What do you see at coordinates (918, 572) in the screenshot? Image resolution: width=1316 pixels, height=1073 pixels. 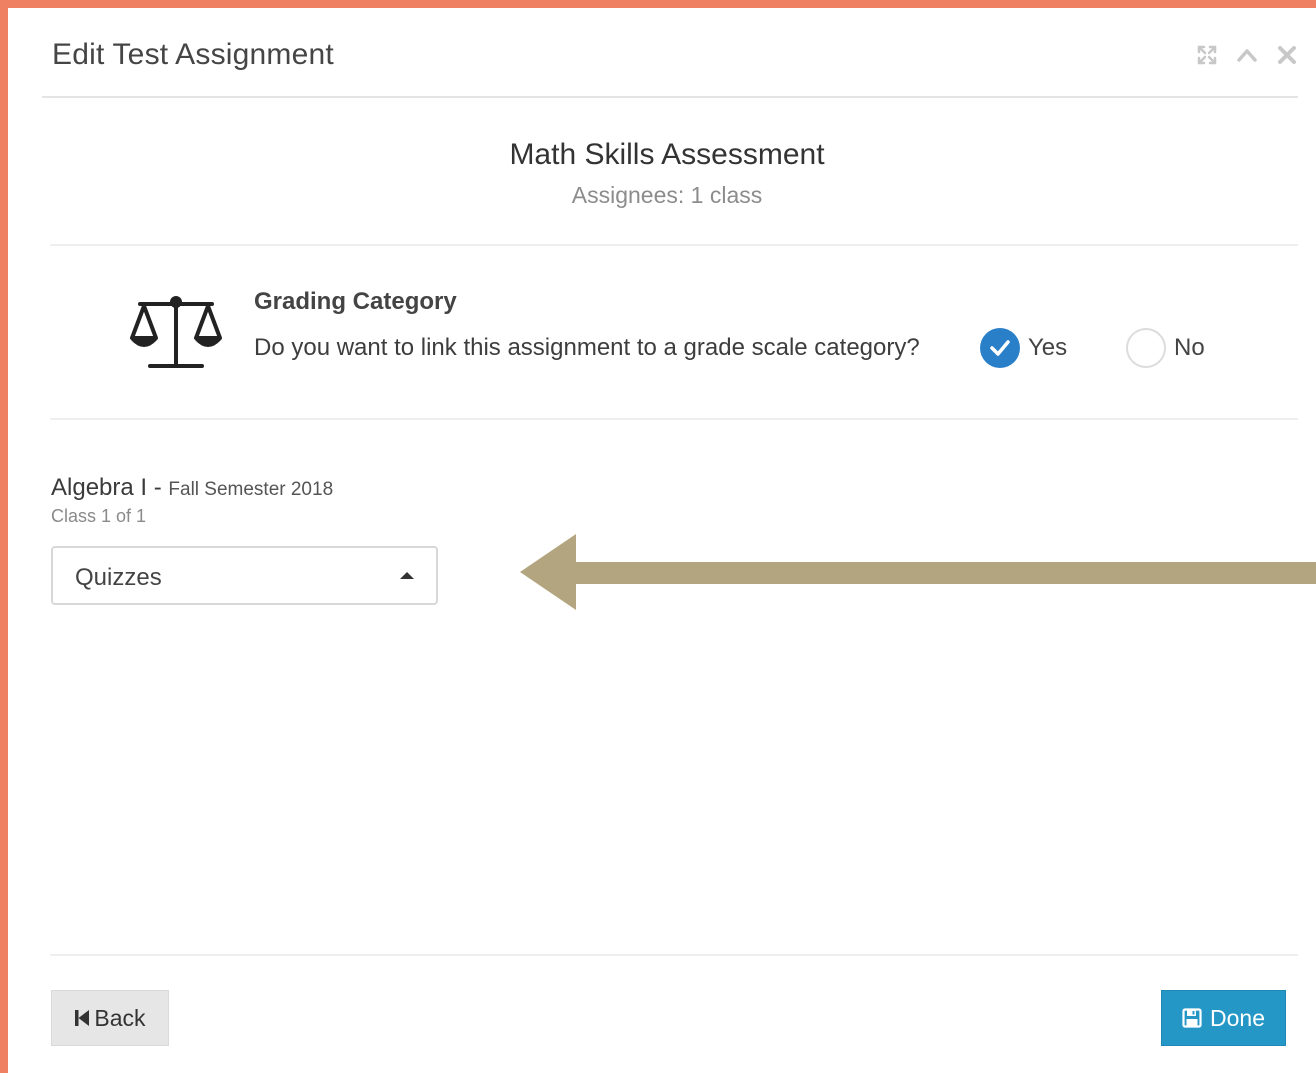 I see `annotation-arrow-icon` at bounding box center [918, 572].